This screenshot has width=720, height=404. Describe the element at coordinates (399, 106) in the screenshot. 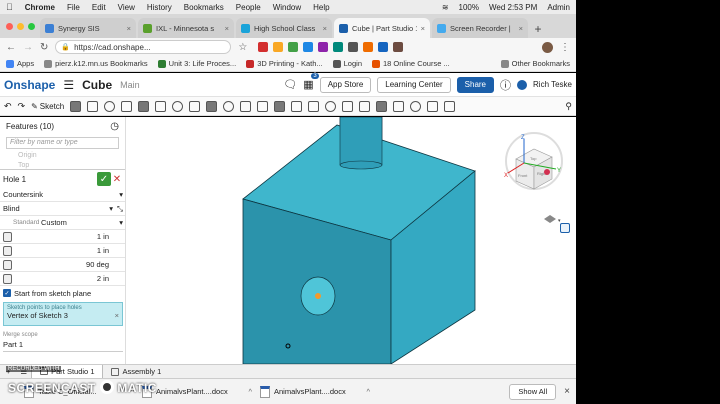

I see `sheet-metal-icon` at that location.